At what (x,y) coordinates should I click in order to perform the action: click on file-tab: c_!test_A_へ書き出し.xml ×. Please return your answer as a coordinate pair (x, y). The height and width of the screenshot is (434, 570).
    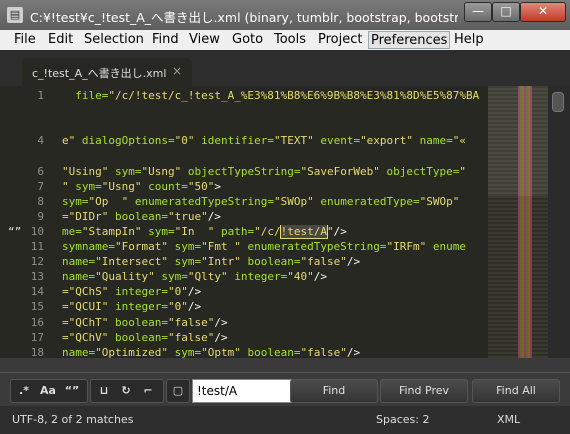
    Looking at the image, I should click on (107, 72).